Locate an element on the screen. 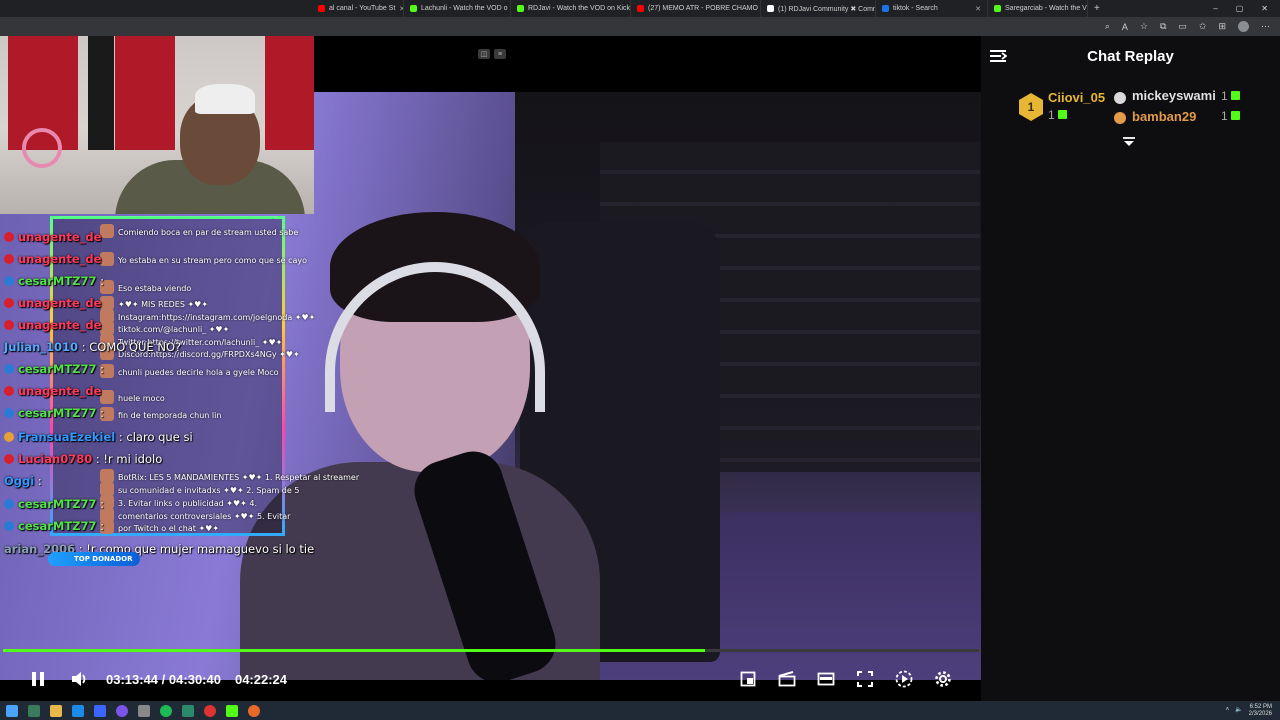  window-controls: – ▢ ✕ is located at coordinates (1246, 8).